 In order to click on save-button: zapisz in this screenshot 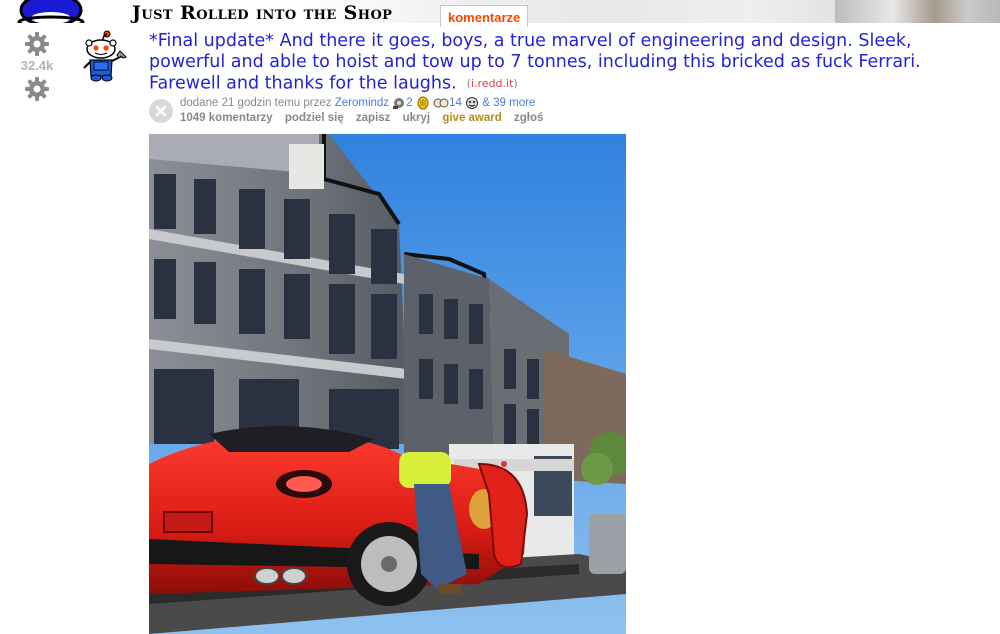, I will do `click(373, 118)`.